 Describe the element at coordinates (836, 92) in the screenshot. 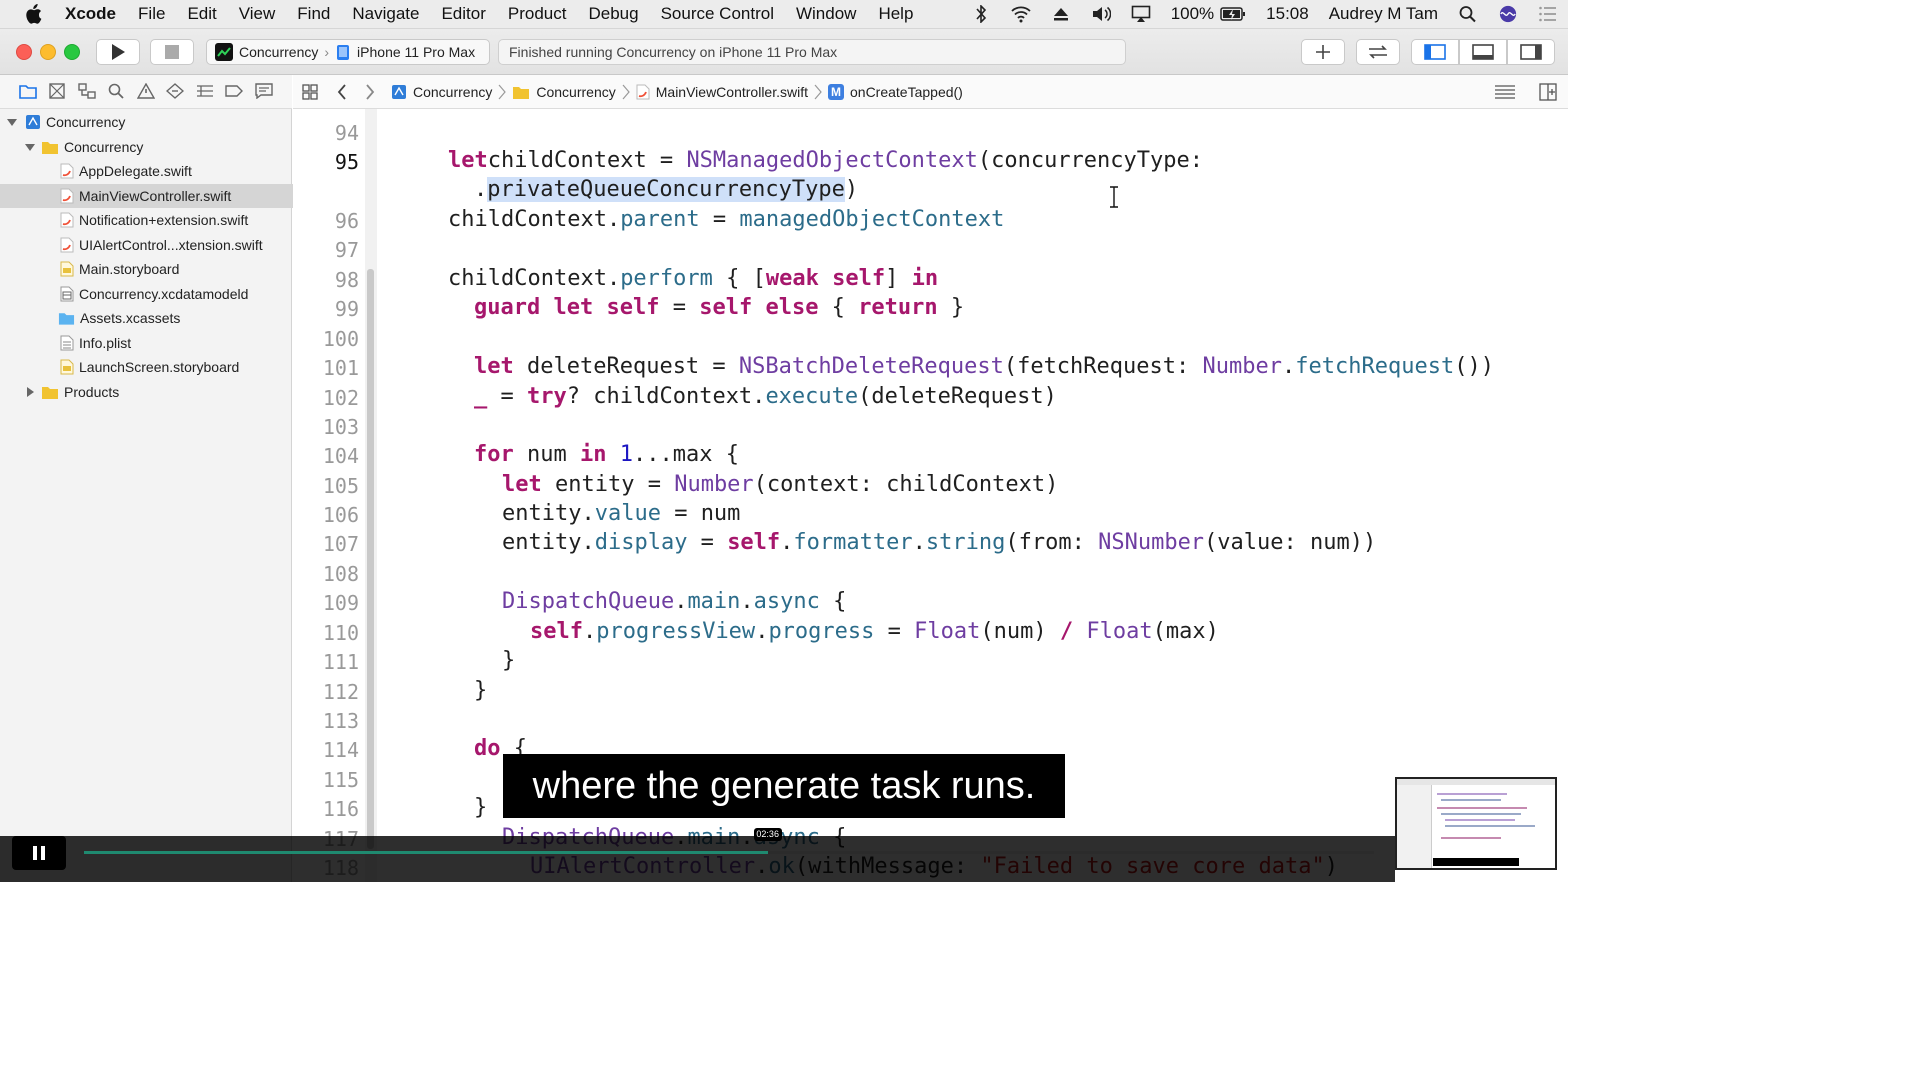

I see `method-icon: M` at that location.